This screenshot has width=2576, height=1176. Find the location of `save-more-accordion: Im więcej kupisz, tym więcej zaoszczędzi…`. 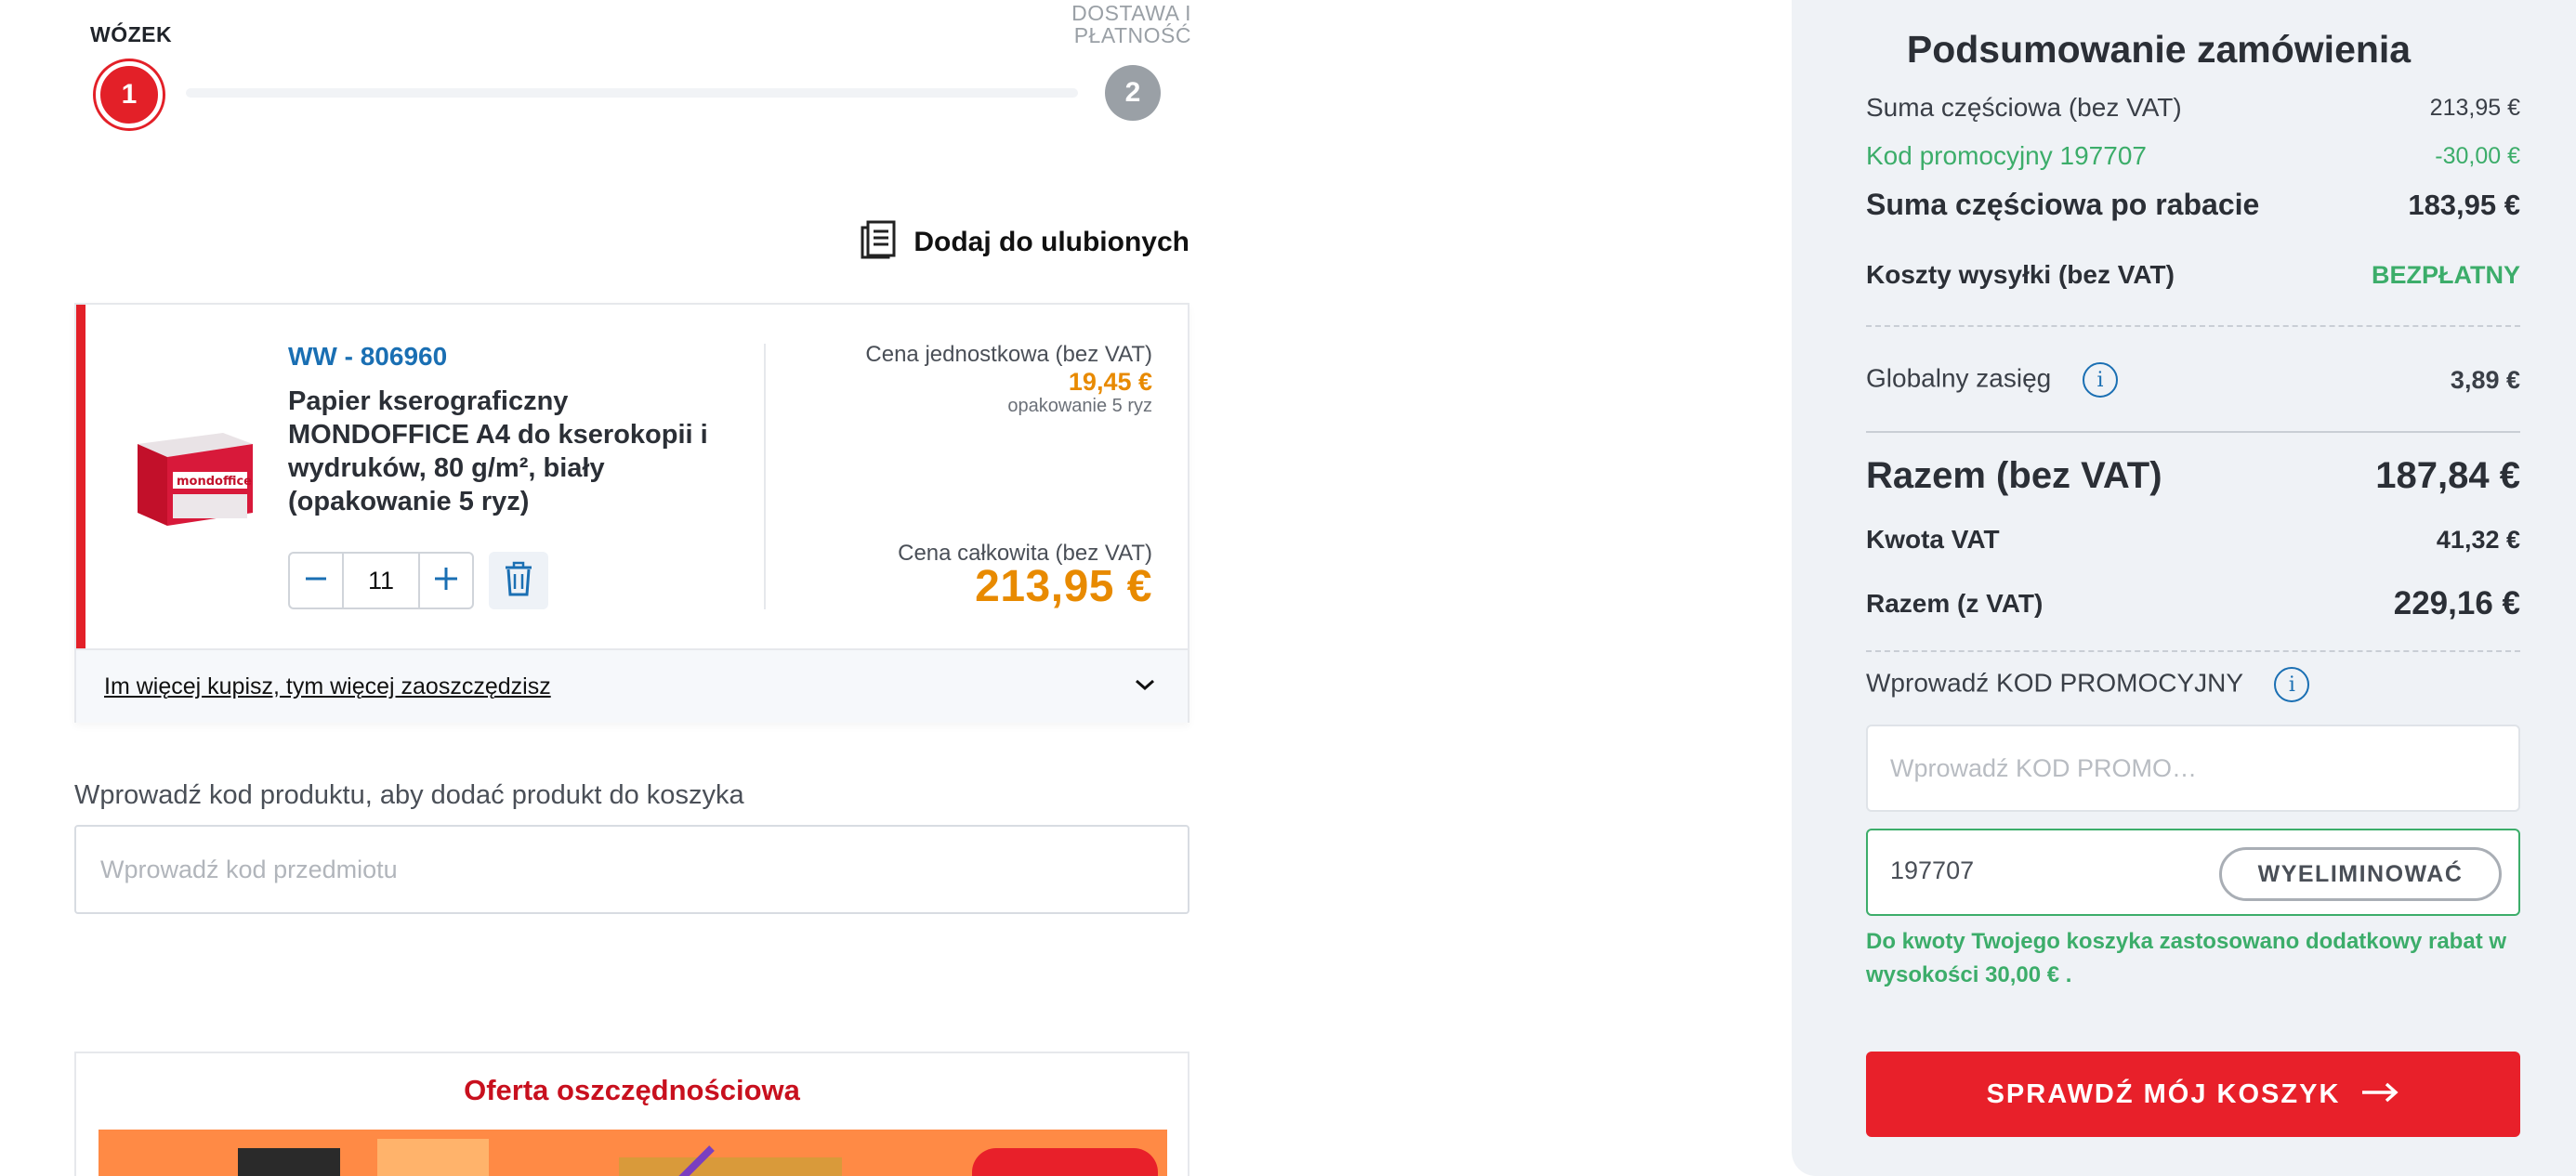

save-more-accordion: Im więcej kupisz, tym więcej zaoszczędzi… is located at coordinates (632, 685).